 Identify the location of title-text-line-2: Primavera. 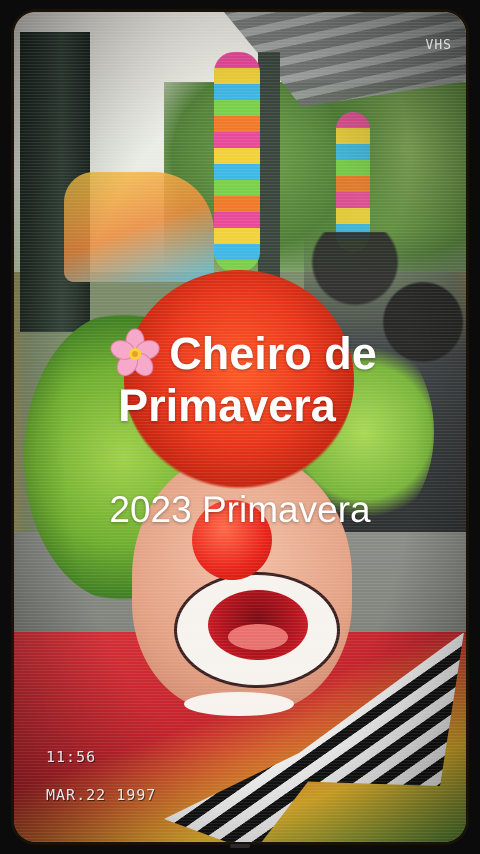
(227, 405).